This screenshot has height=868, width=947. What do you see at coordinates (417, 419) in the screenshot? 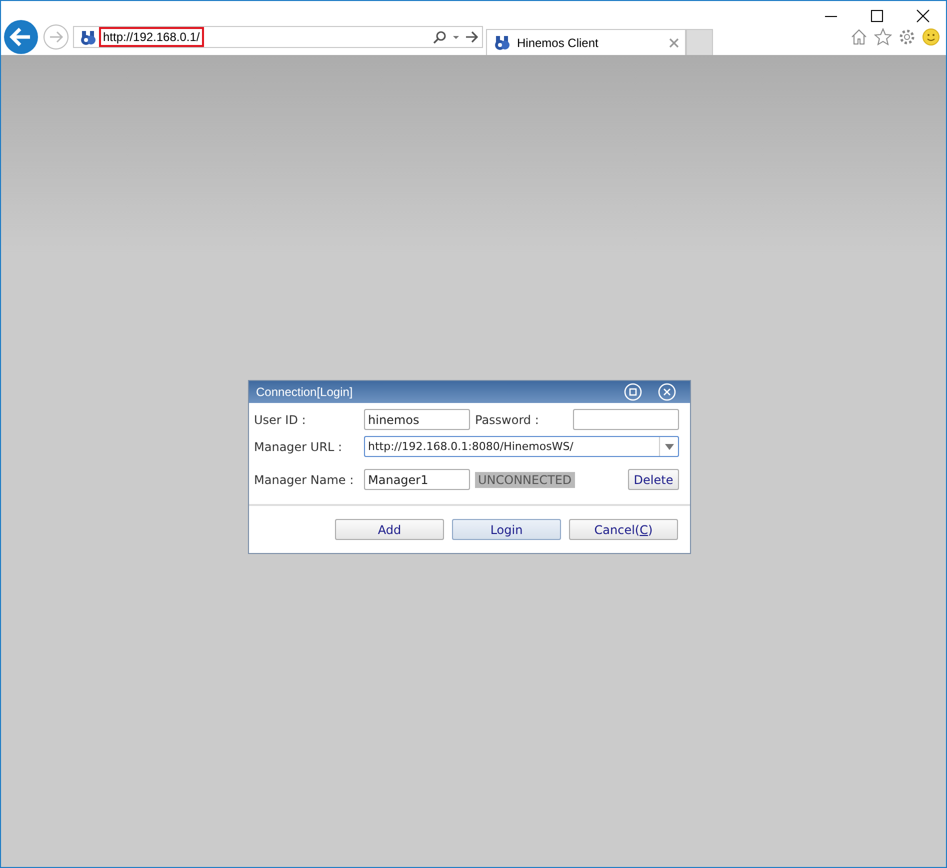
I see `input-field: hinemos` at bounding box center [417, 419].